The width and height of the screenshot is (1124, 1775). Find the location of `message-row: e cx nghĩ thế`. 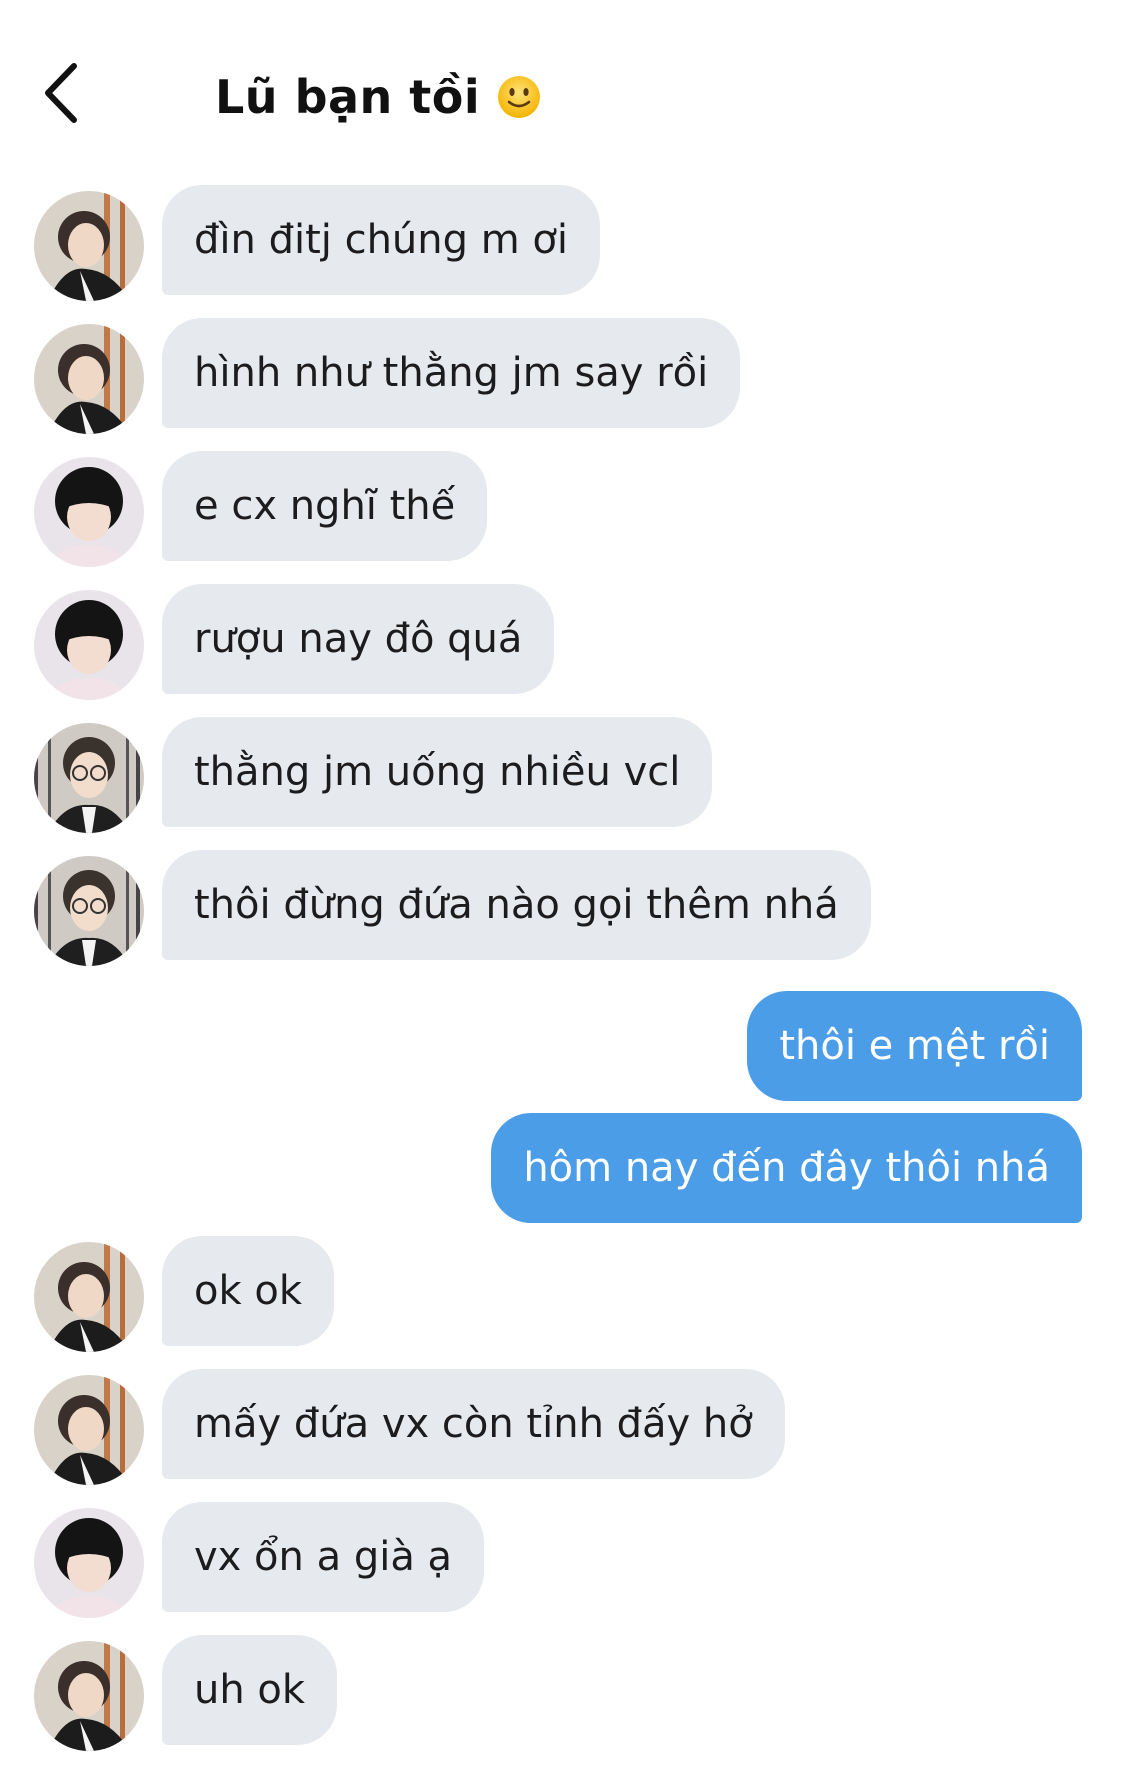

message-row: e cx nghĩ thế is located at coordinates (562, 509).